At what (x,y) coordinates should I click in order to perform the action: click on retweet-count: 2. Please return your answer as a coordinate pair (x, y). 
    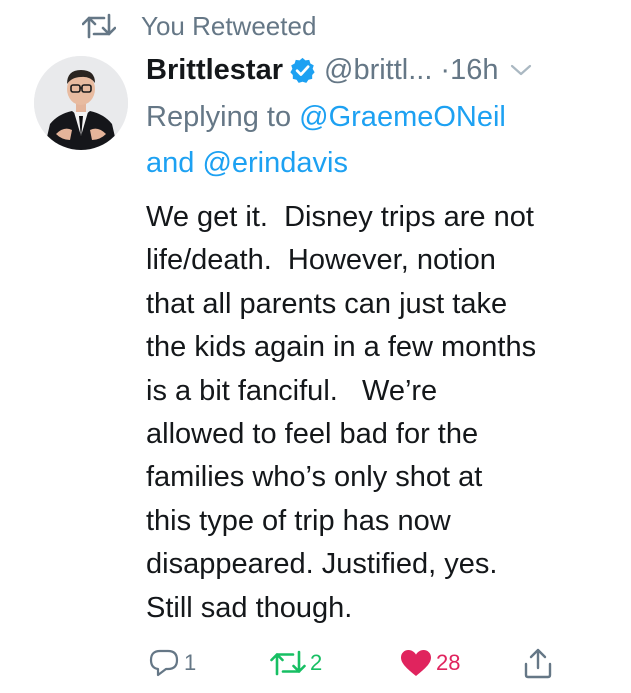
    Looking at the image, I should click on (316, 662).